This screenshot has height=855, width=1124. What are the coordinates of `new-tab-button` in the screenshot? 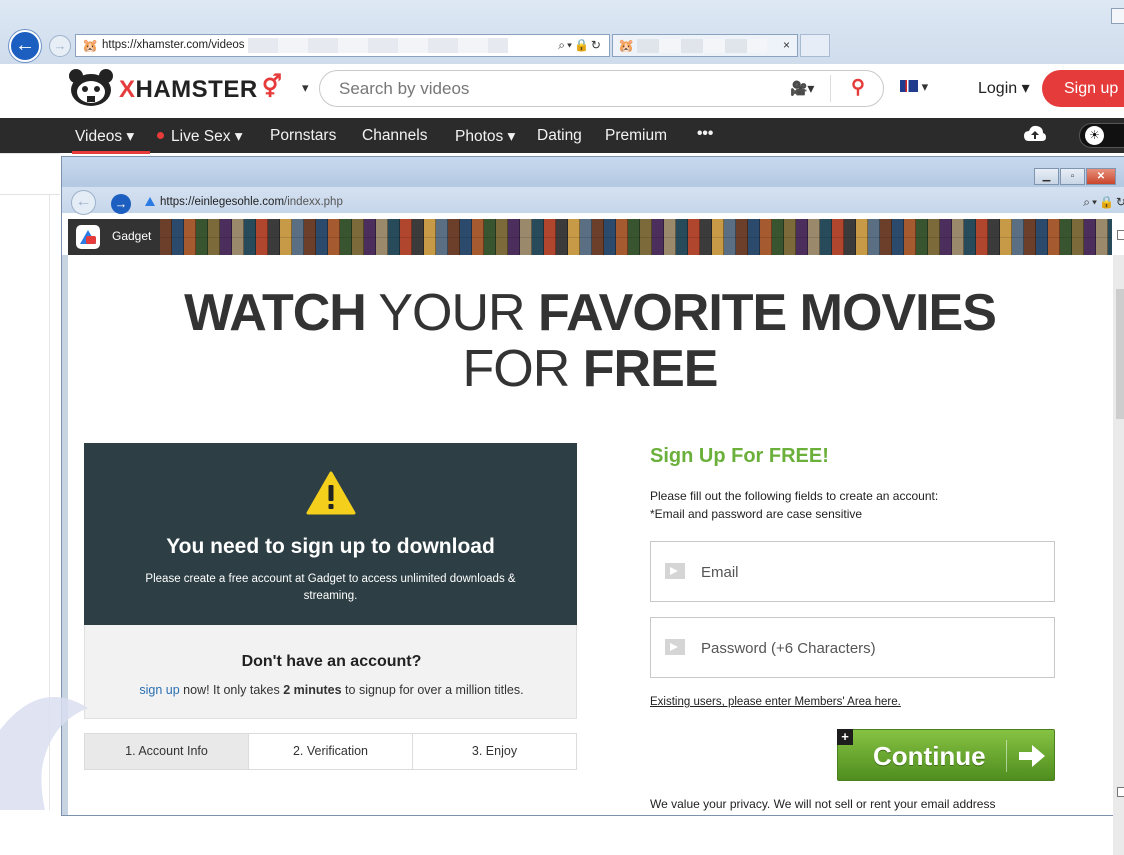 It's located at (815, 45).